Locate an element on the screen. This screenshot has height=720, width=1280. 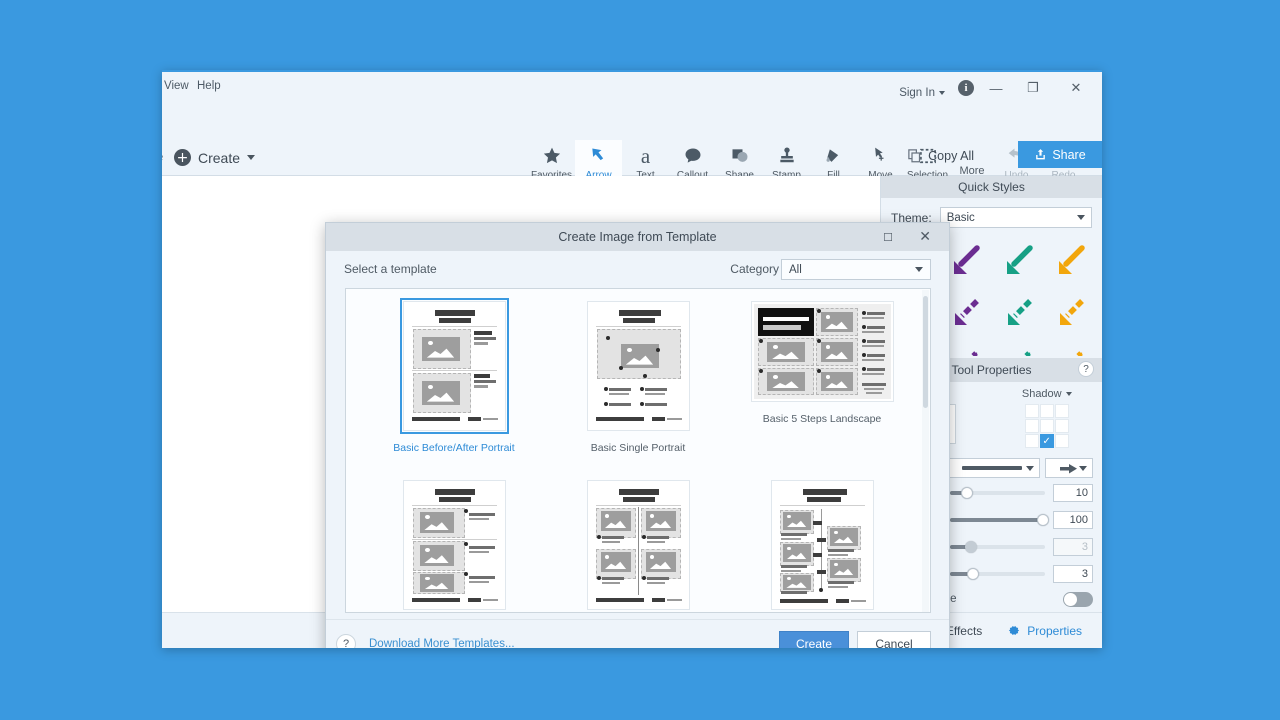
start-size-slider is located at coordinates (997, 547).